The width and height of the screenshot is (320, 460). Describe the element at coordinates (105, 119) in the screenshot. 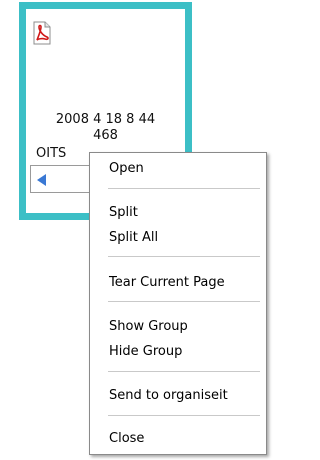

I see `thumbnail-line-1: 2008 4 18 8 44` at that location.